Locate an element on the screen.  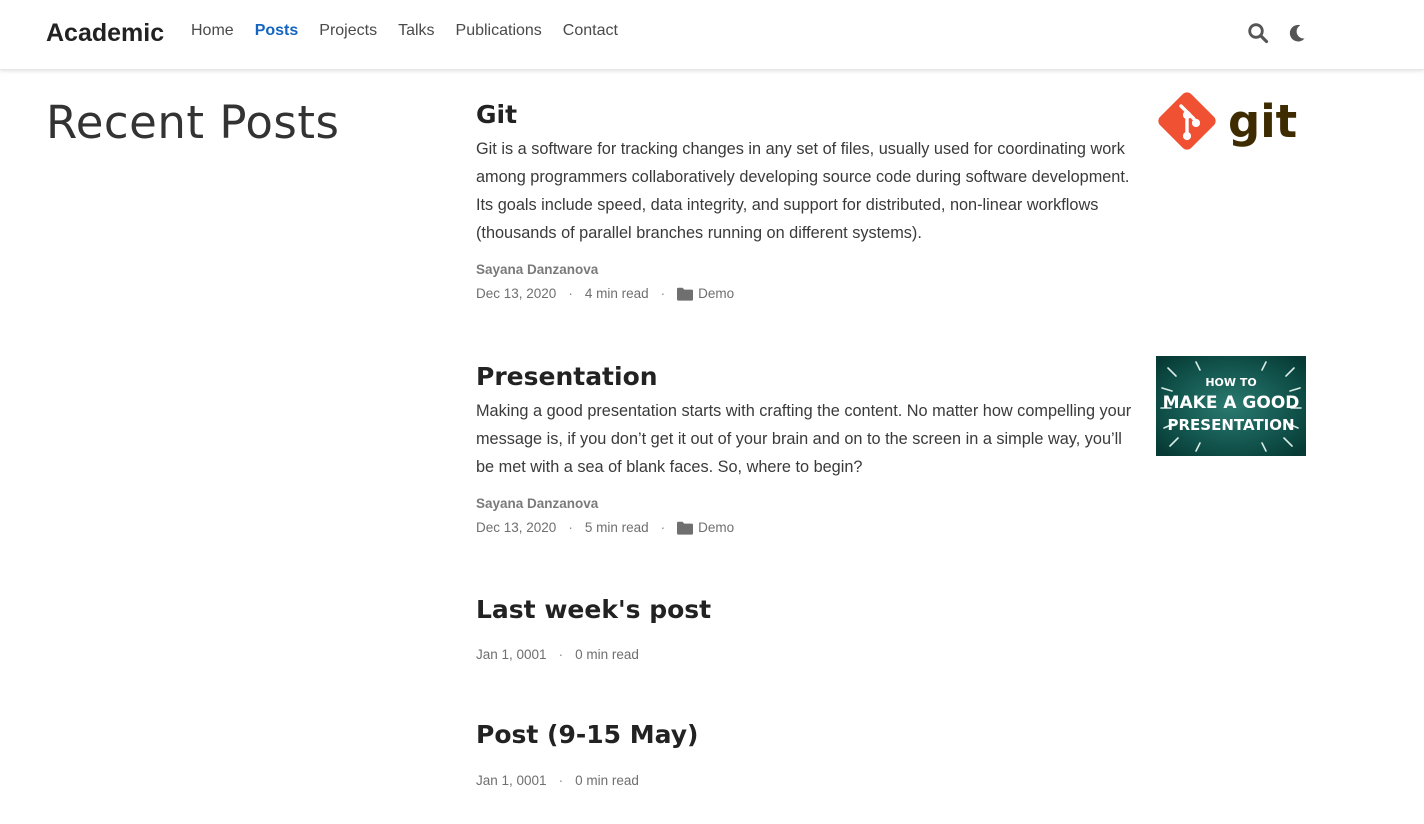
thumbnail-line-3: PRESENTATION is located at coordinates (1230, 425).